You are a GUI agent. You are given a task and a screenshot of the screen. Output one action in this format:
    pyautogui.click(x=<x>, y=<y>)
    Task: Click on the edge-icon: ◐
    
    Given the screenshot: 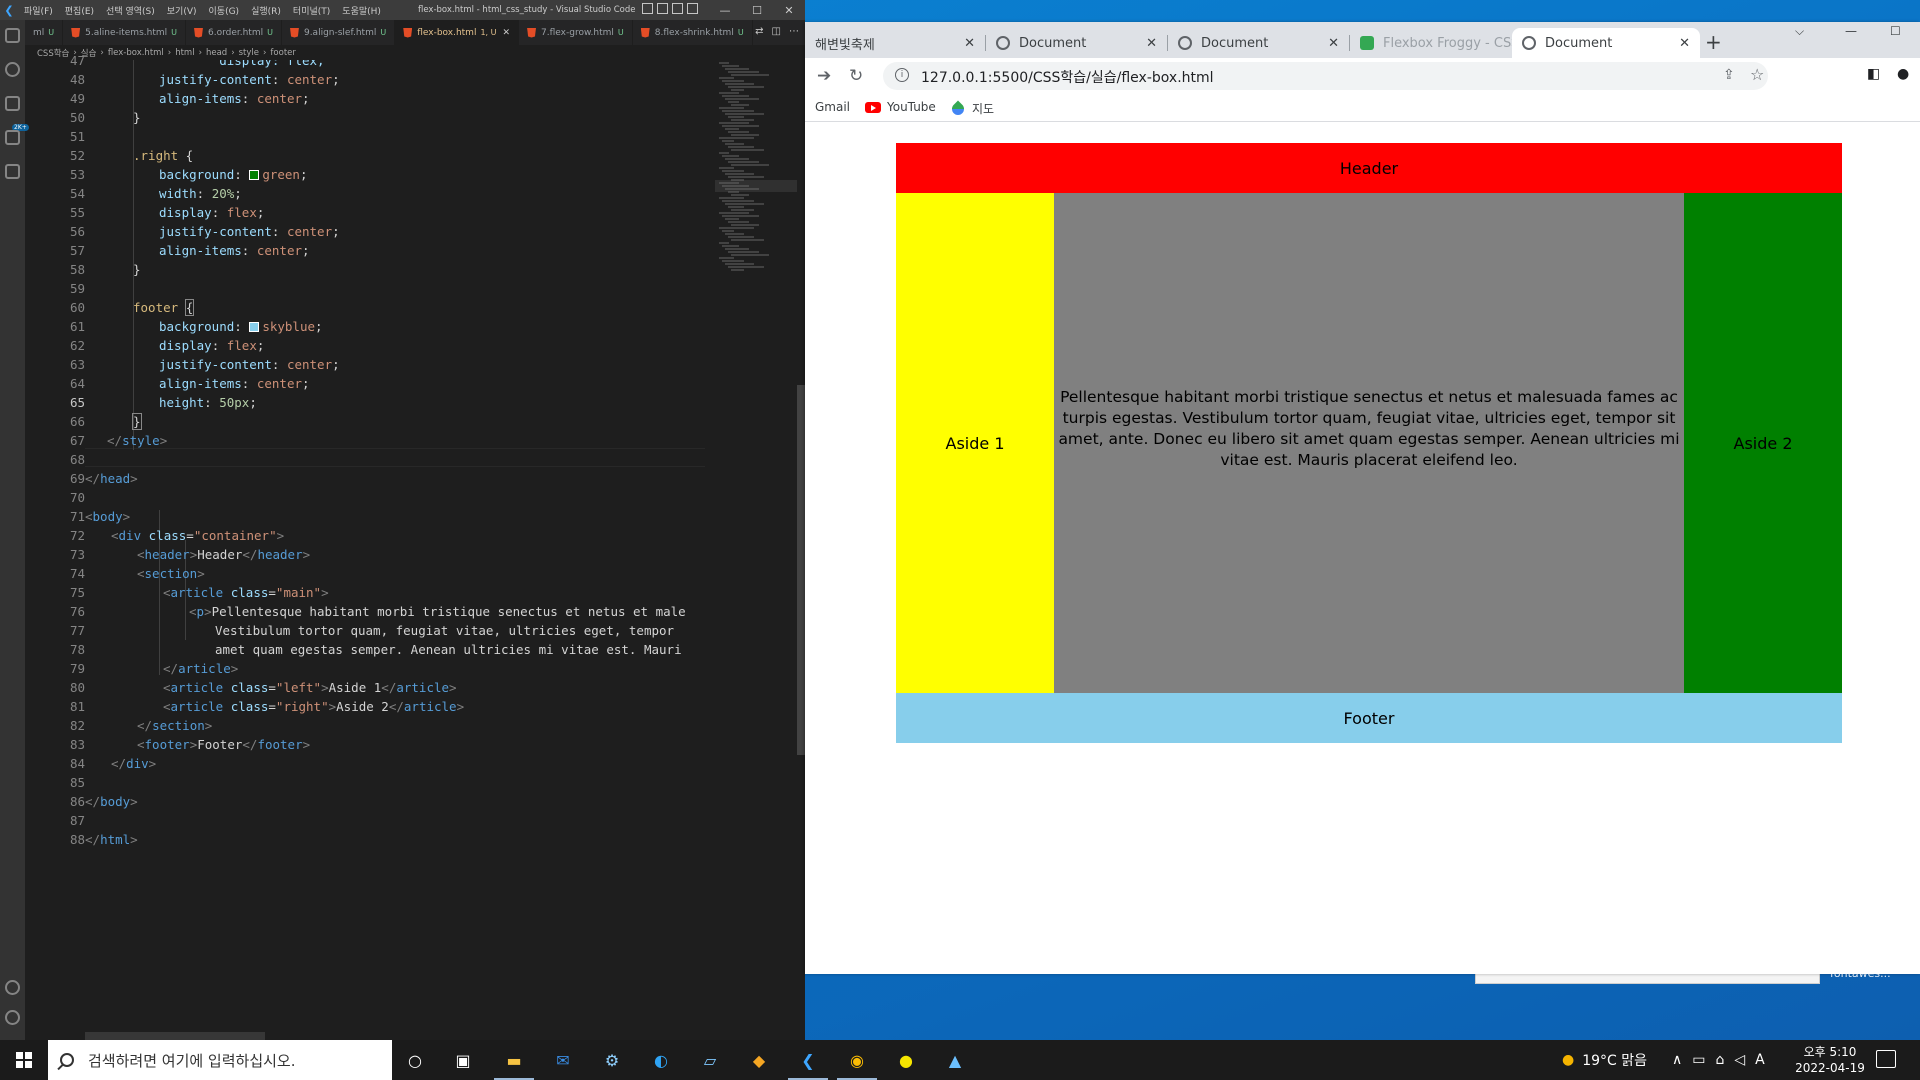 What is the action you would take?
    pyautogui.click(x=661, y=1060)
    